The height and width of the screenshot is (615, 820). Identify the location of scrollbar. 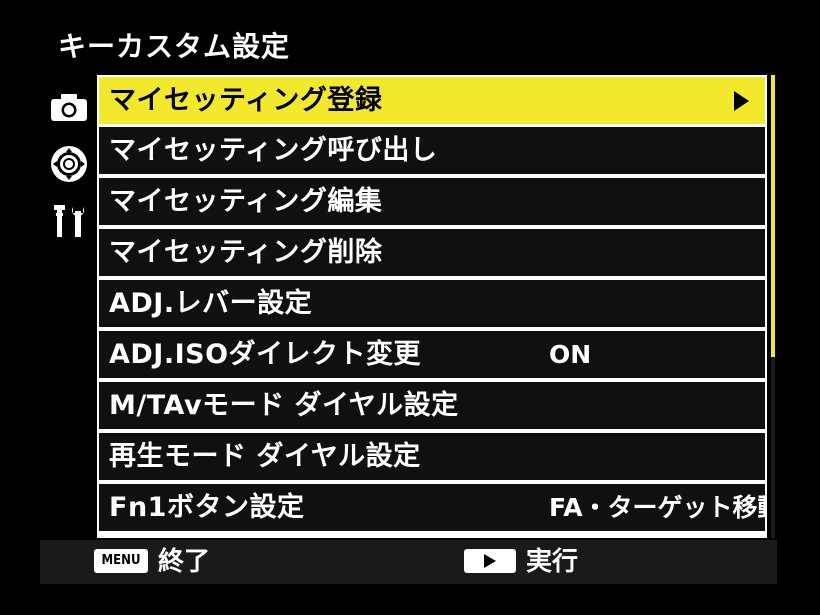
(773, 306).